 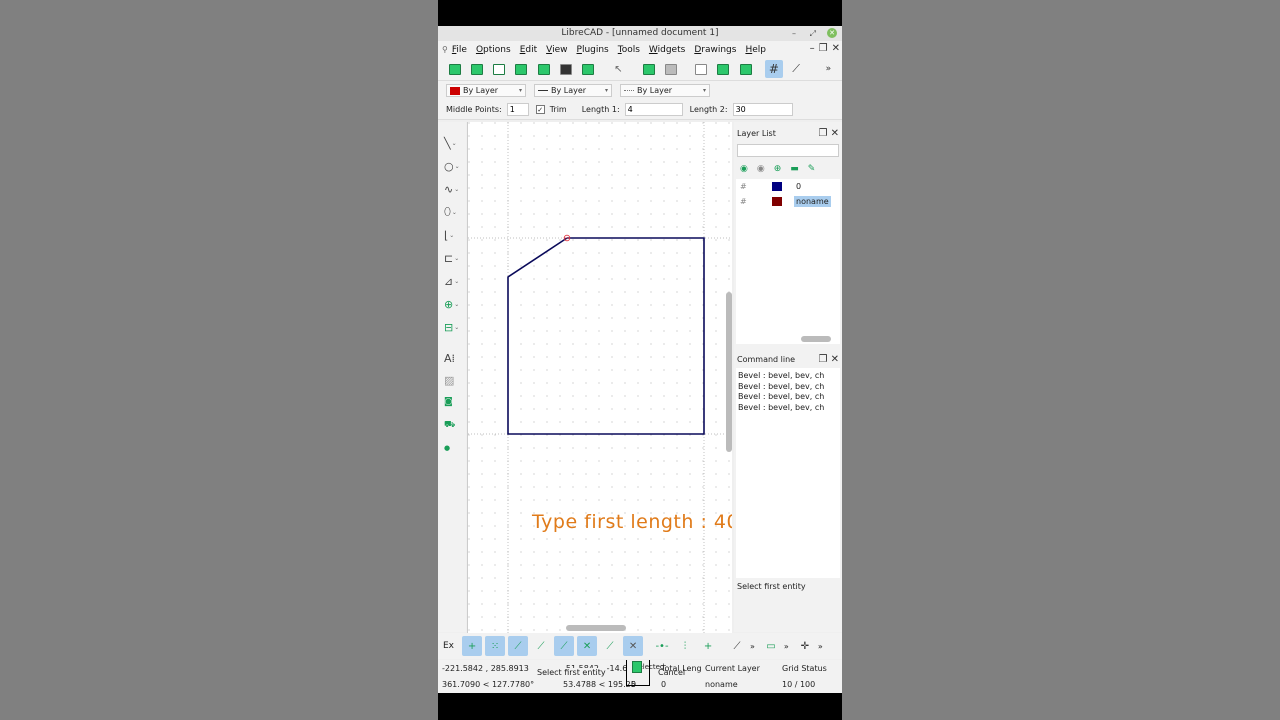 I want to click on restrict-ortho-button: +, so click(x=708, y=646).